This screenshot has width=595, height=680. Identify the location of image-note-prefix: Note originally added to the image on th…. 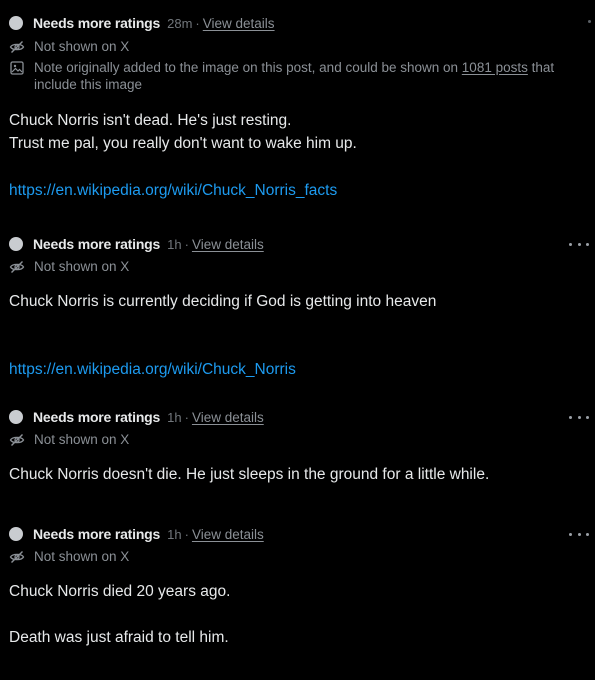
(246, 67).